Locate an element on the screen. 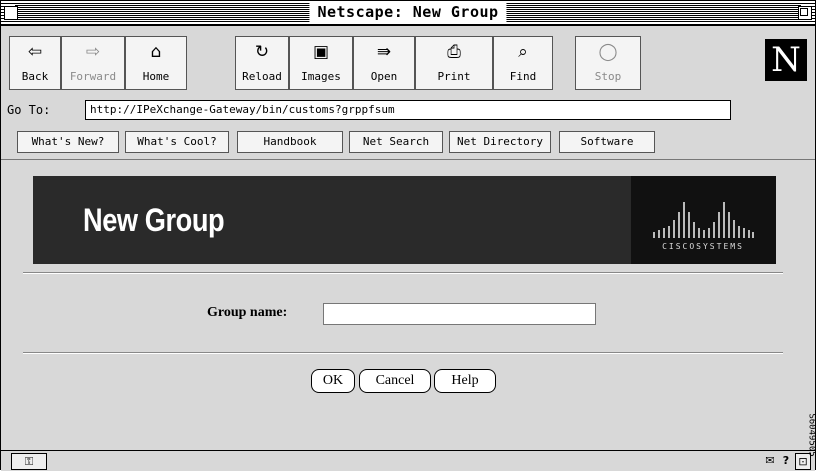 The image size is (828, 471). home-label: Home is located at coordinates (156, 76).